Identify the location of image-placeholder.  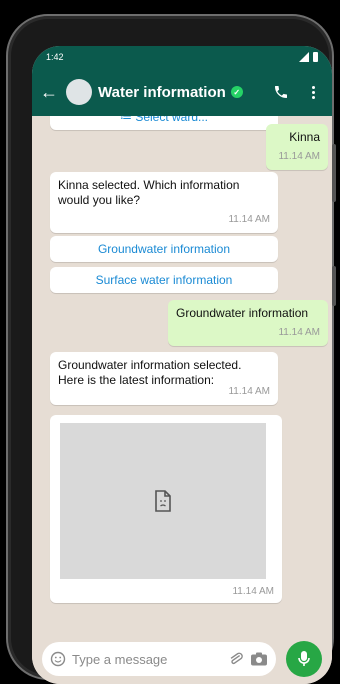
(163, 501).